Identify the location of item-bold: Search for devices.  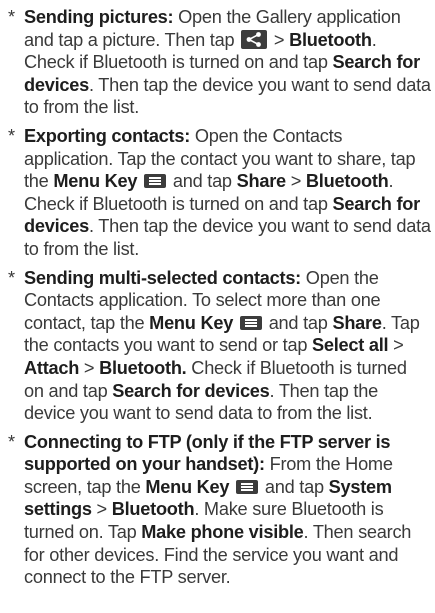
(191, 390).